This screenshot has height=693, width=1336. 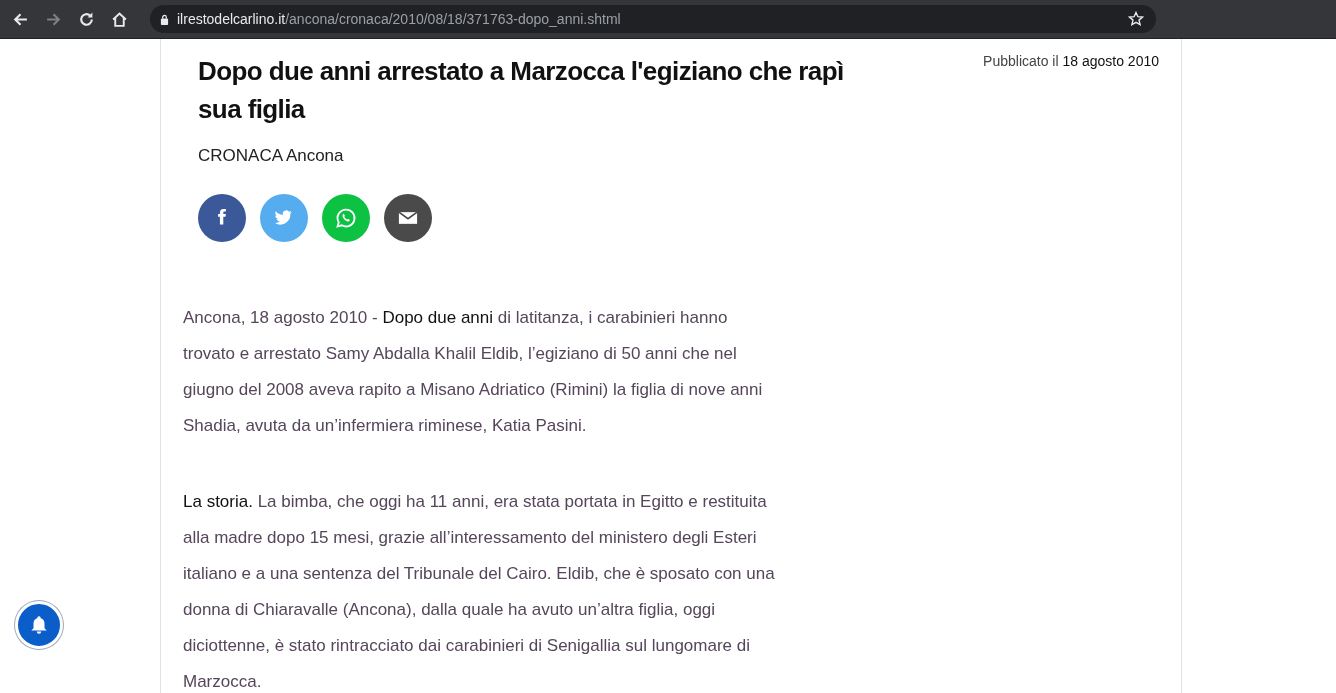 What do you see at coordinates (86, 19) in the screenshot?
I see `reload-icon` at bounding box center [86, 19].